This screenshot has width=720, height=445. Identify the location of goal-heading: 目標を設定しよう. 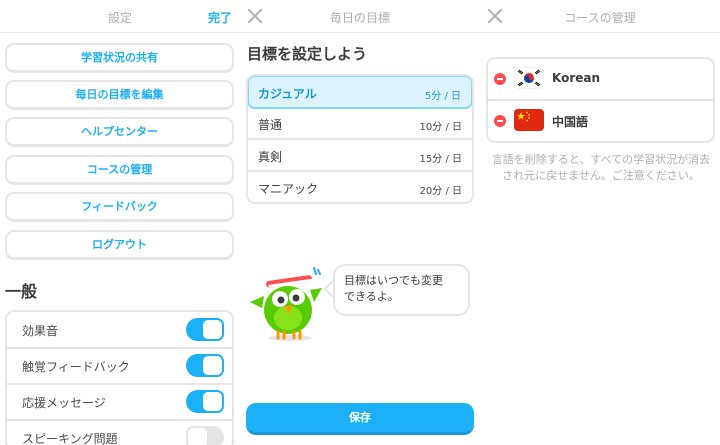
(307, 54).